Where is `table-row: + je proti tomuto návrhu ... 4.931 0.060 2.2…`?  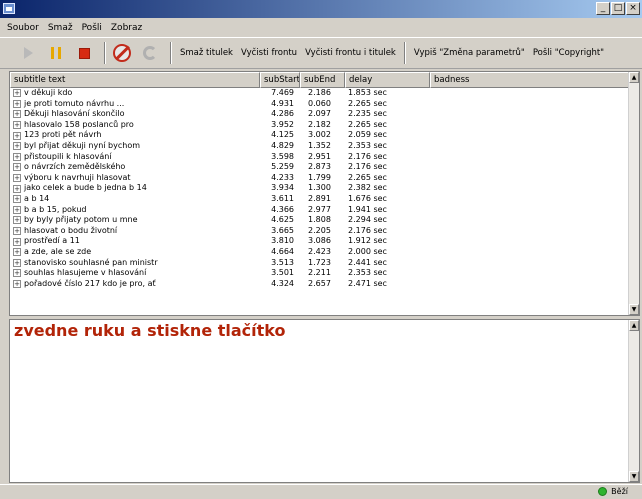 table-row: + je proti tomuto návrhu ... 4.931 0.060 2.2… is located at coordinates (319, 104).